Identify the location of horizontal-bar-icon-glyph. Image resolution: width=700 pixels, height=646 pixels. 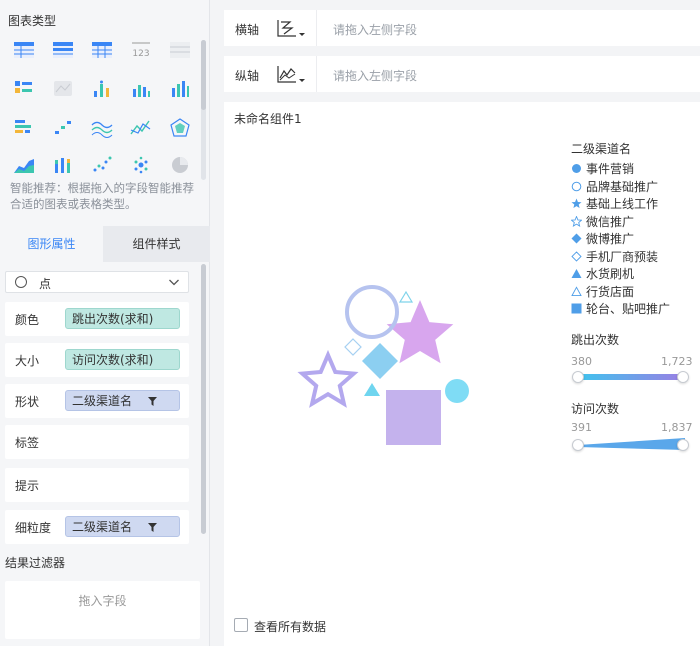
(23, 126).